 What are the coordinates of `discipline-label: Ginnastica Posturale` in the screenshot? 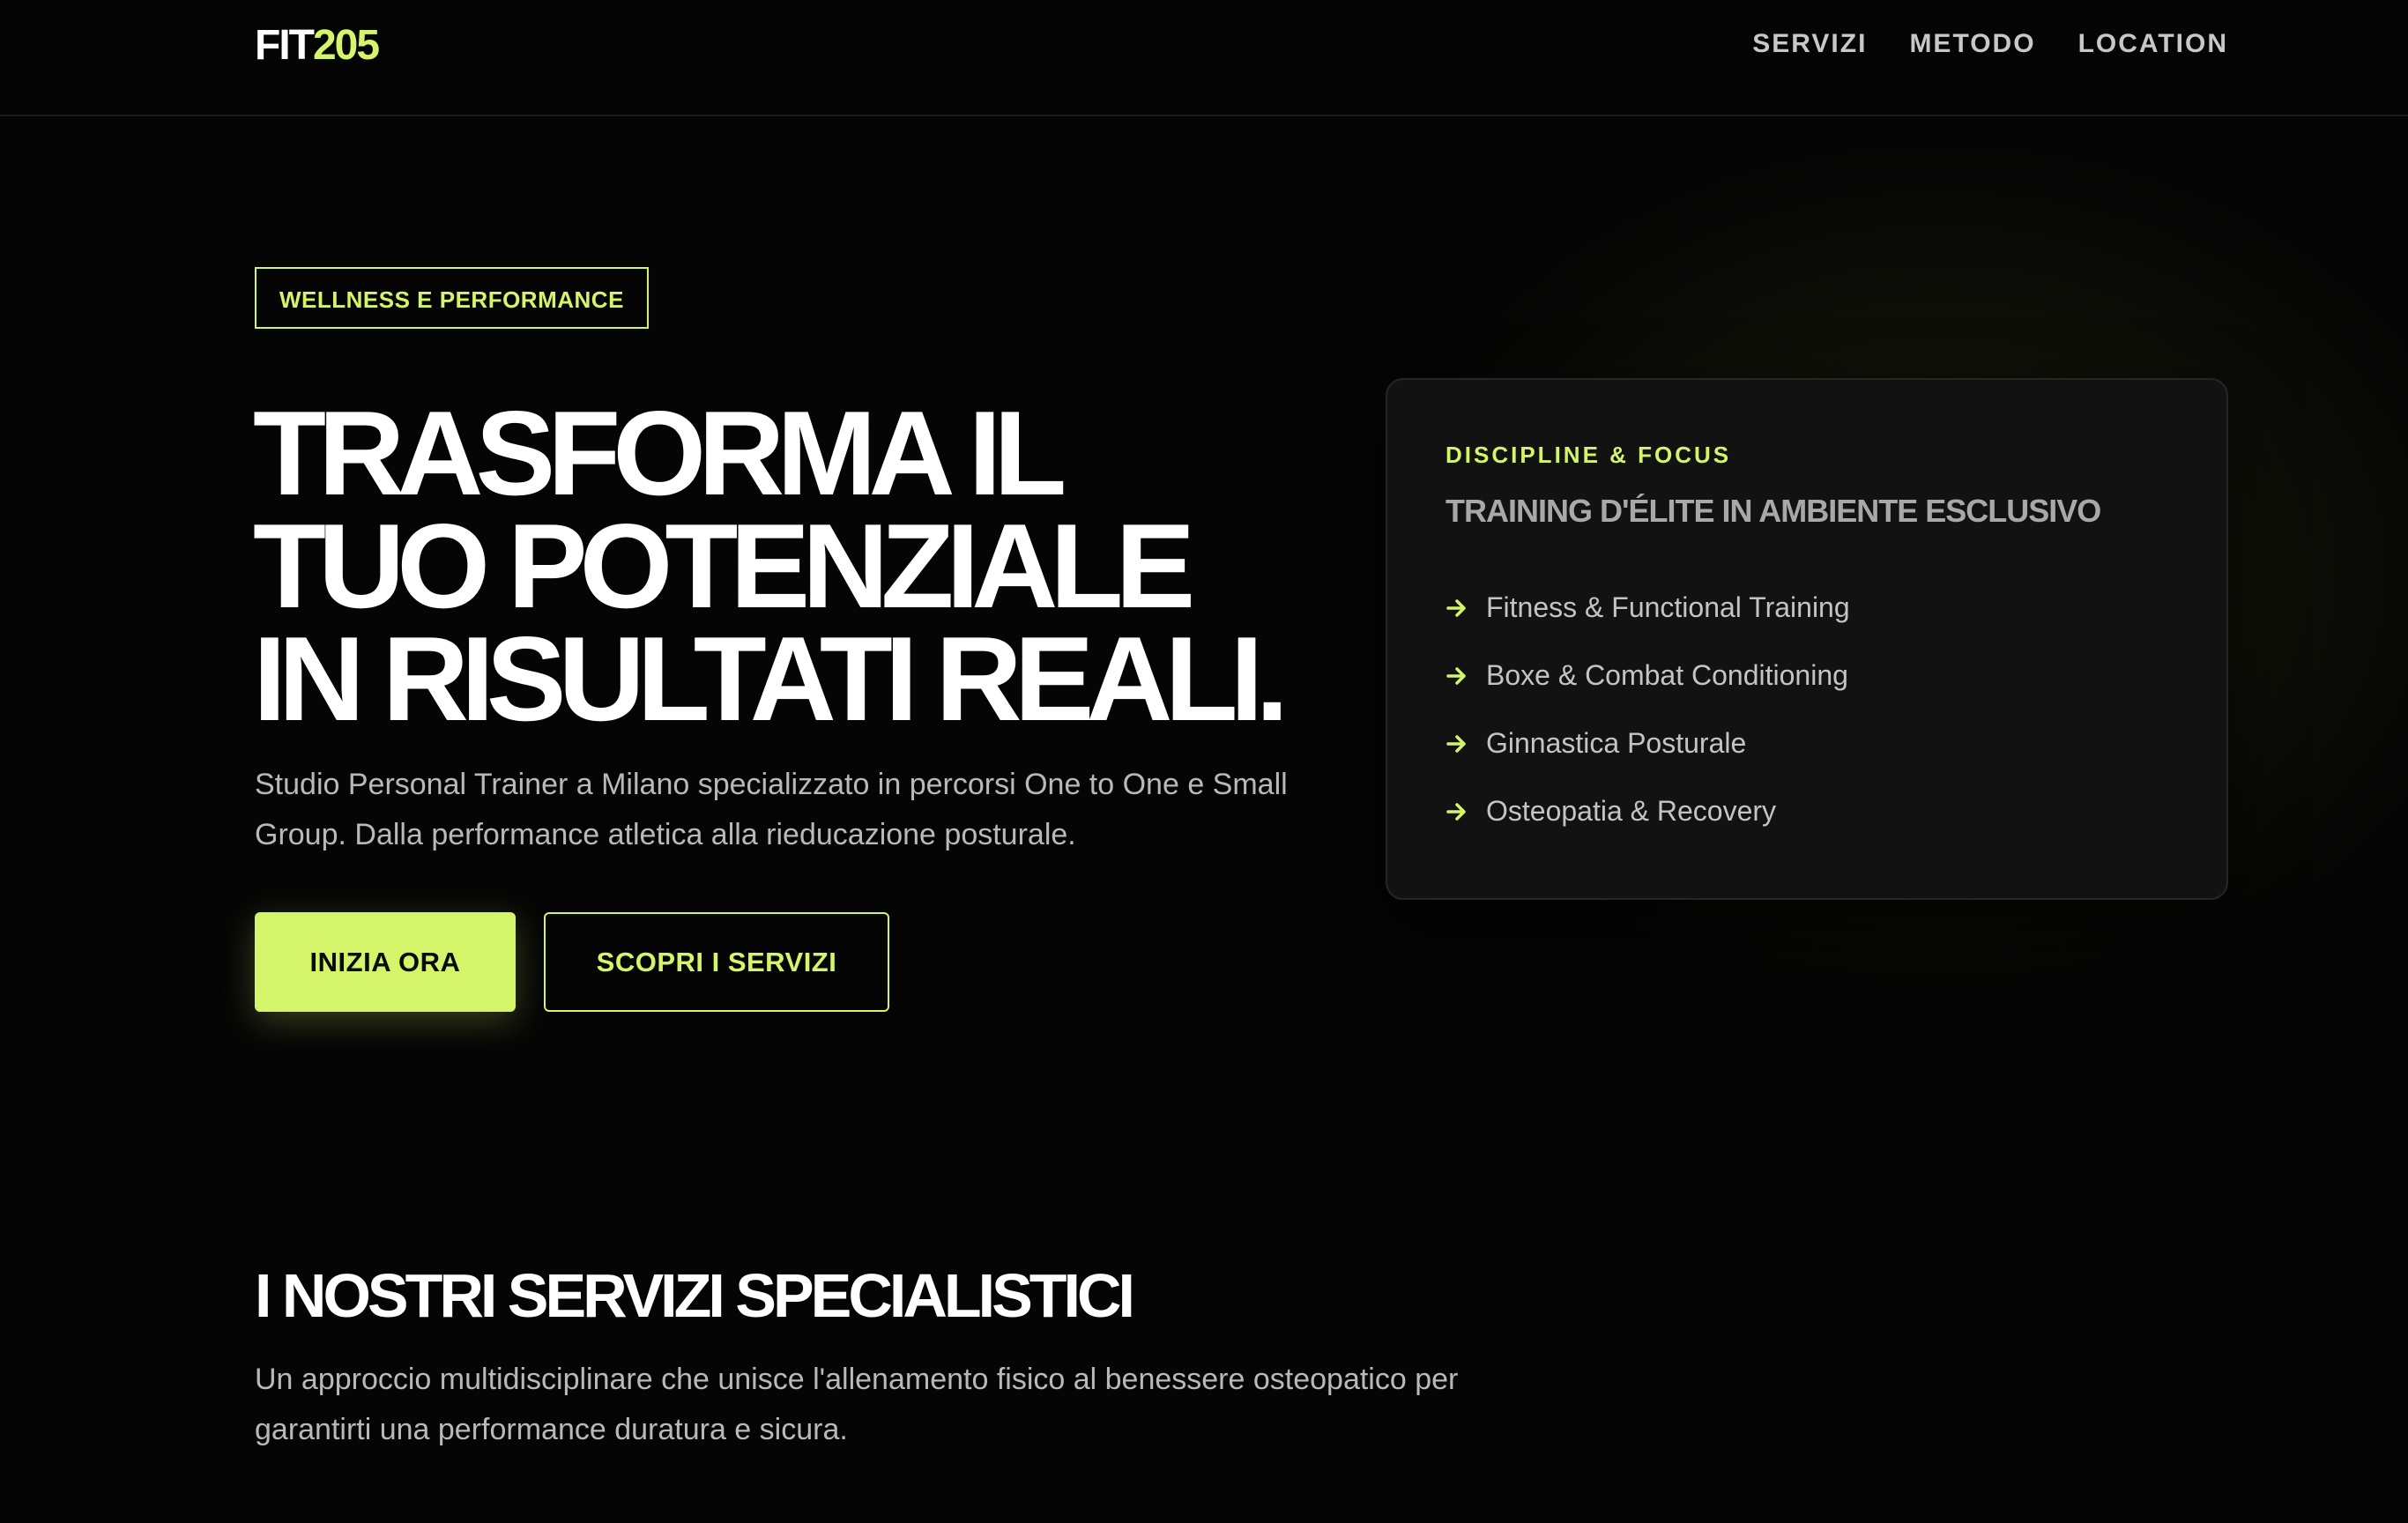 It's located at (1616, 743).